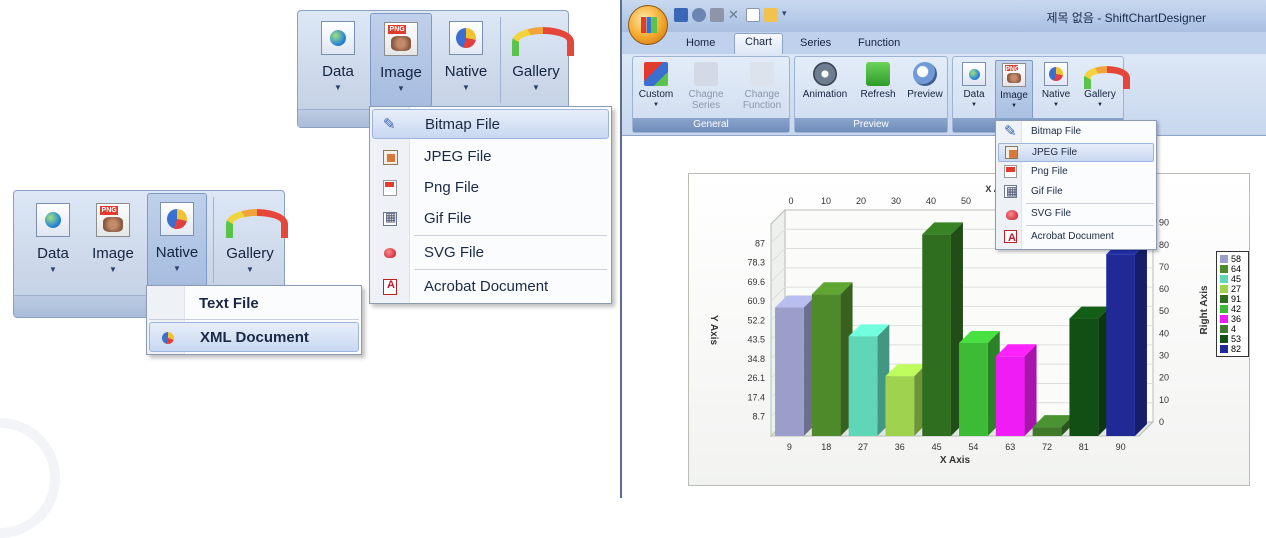 The image size is (1266, 538). What do you see at coordinates (648, 25) in the screenshot?
I see `application-menu-button` at bounding box center [648, 25].